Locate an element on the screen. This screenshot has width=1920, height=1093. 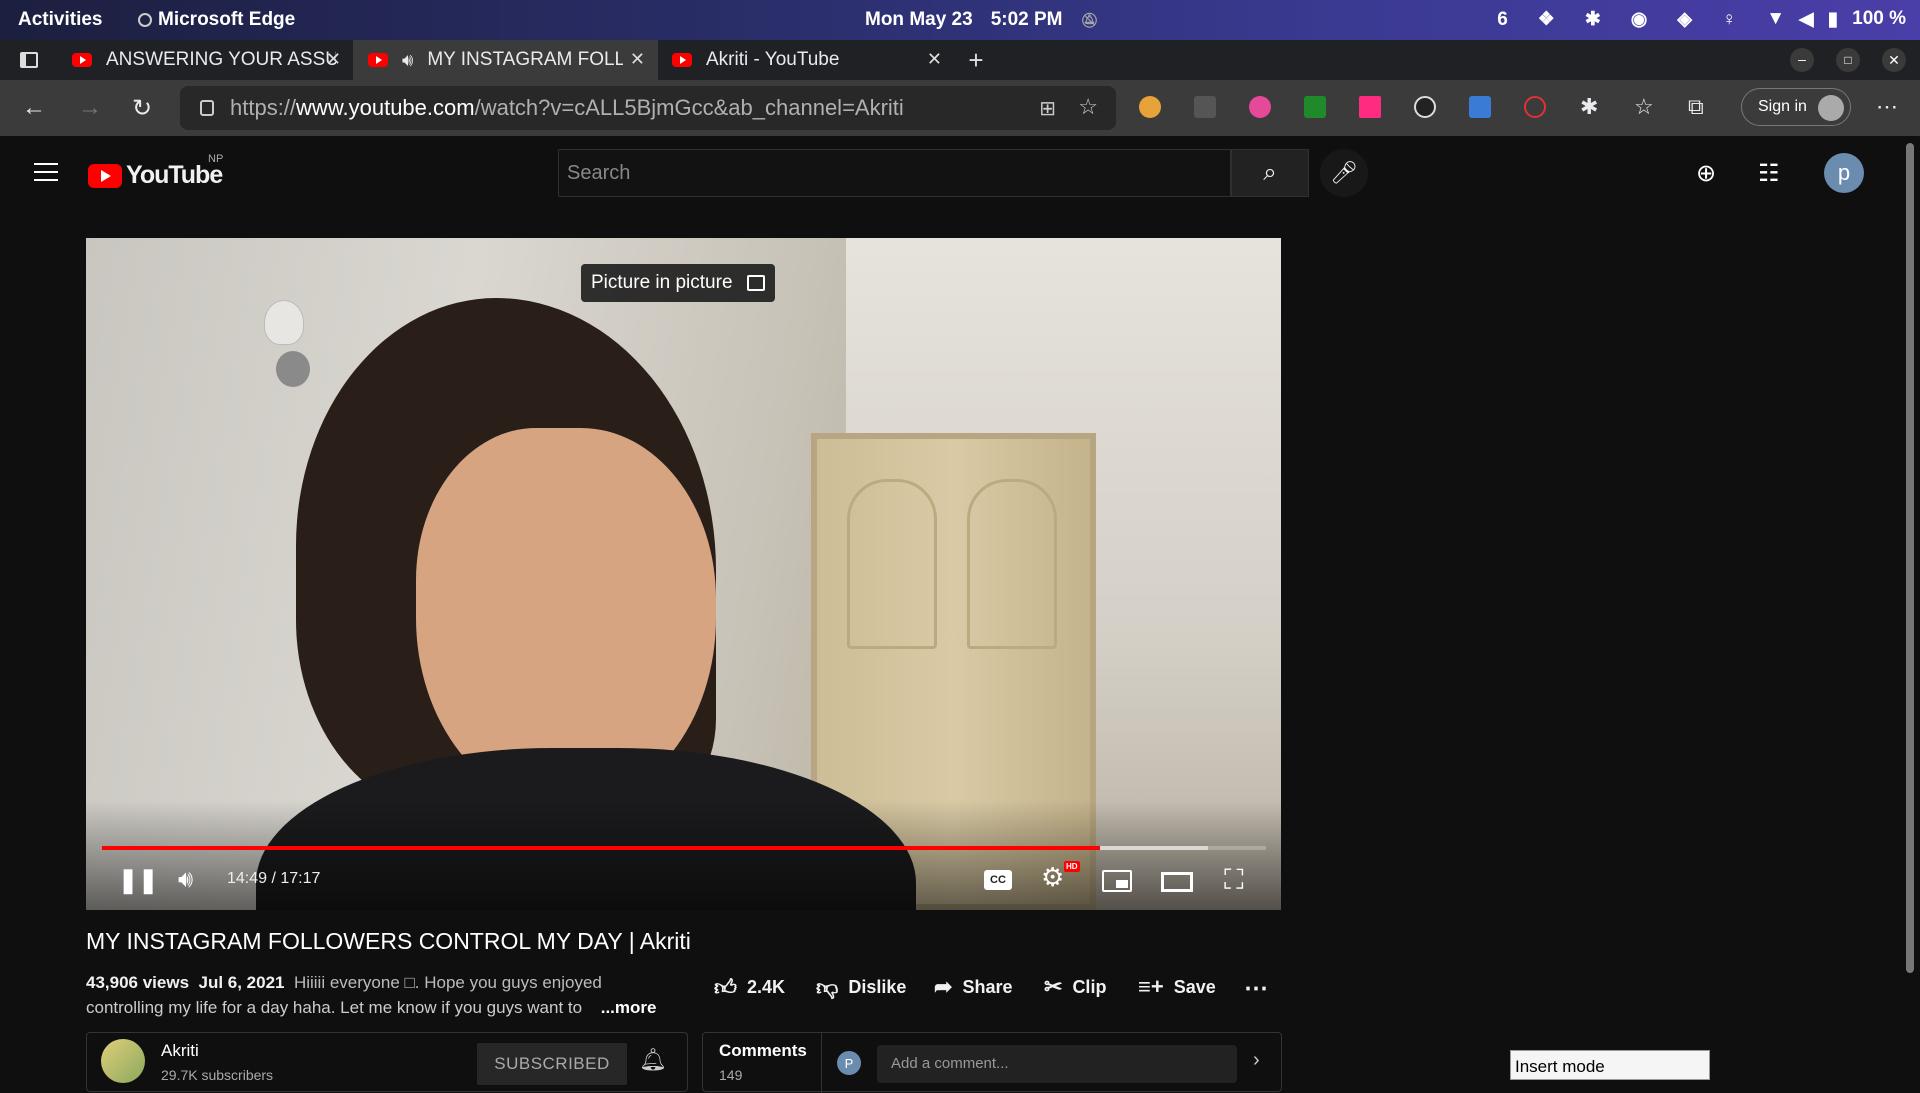
app-name: Microsoft Edge is located at coordinates (227, 19).